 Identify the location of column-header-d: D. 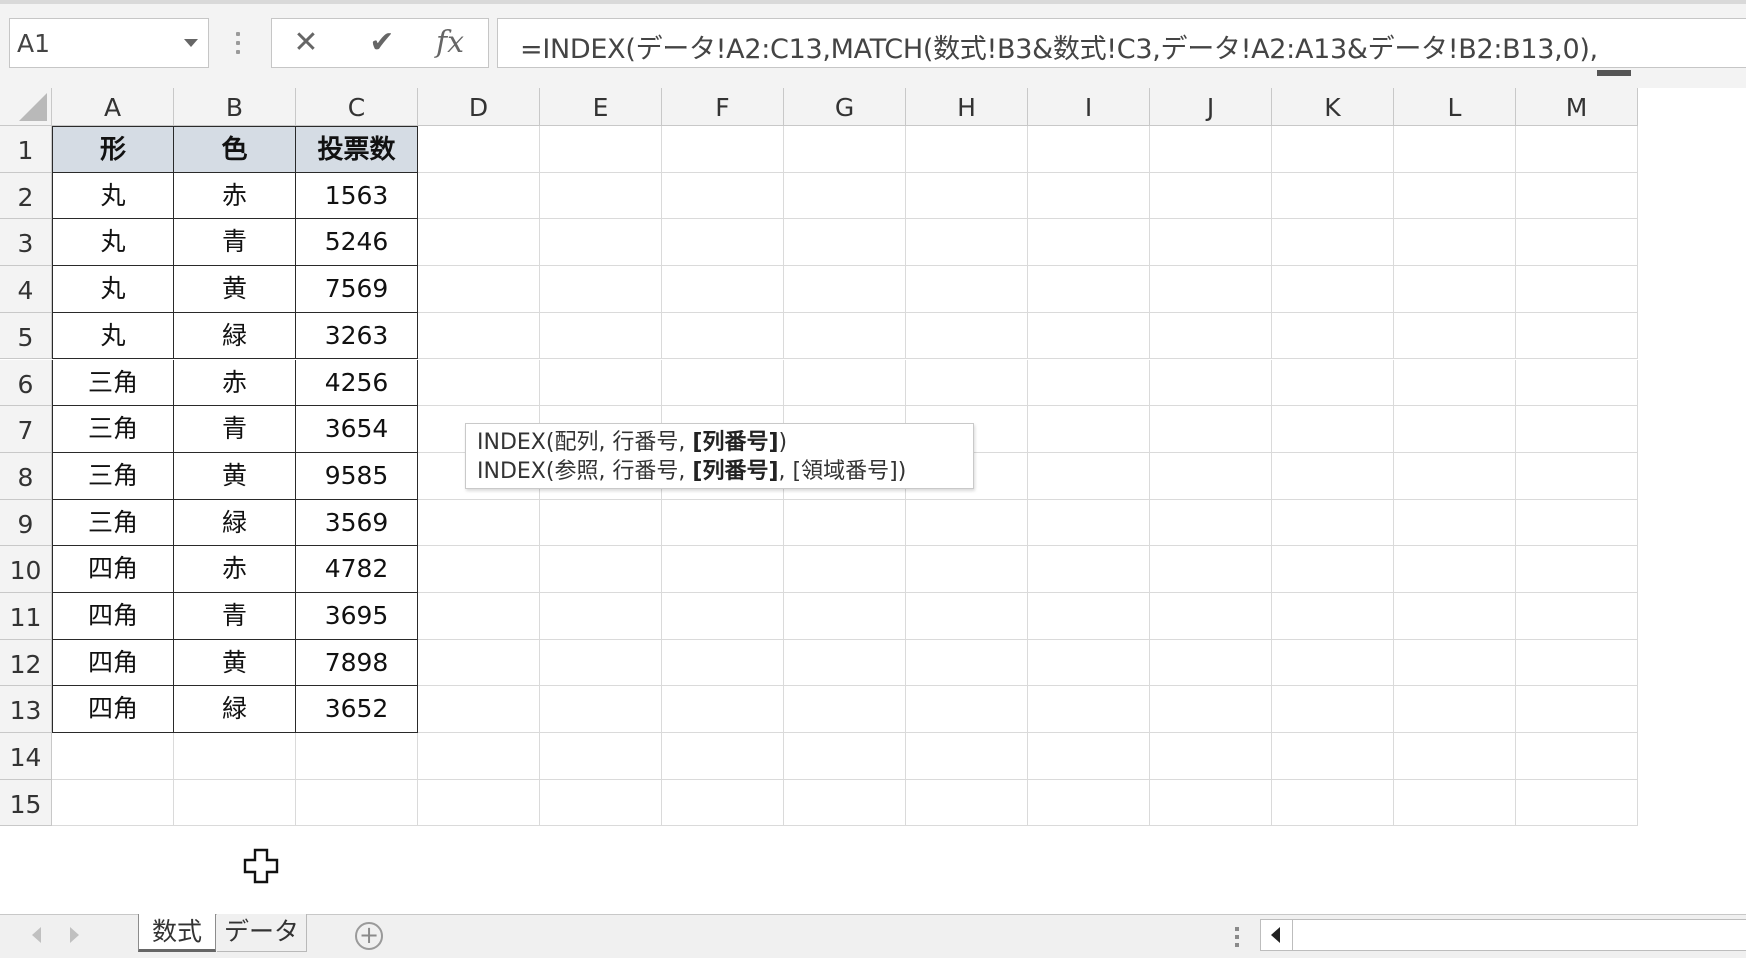
(479, 107).